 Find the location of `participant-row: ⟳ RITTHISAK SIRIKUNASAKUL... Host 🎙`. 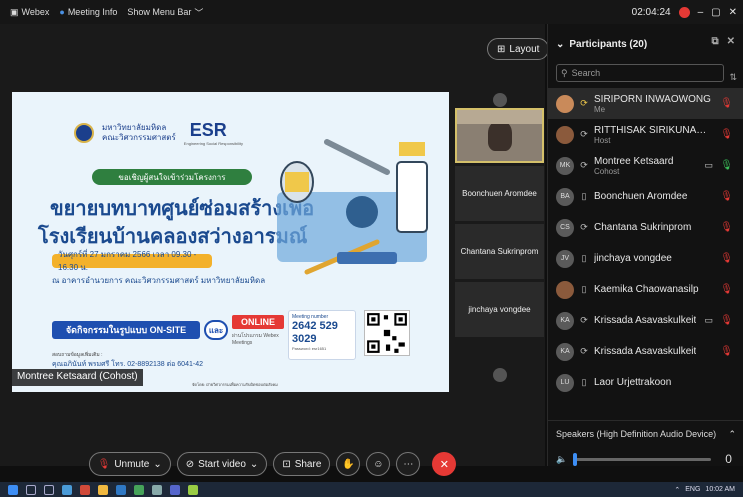

participant-row: ⟳ RITTHISAK SIRIKUNASAKUL... Host 🎙 is located at coordinates (645, 134).